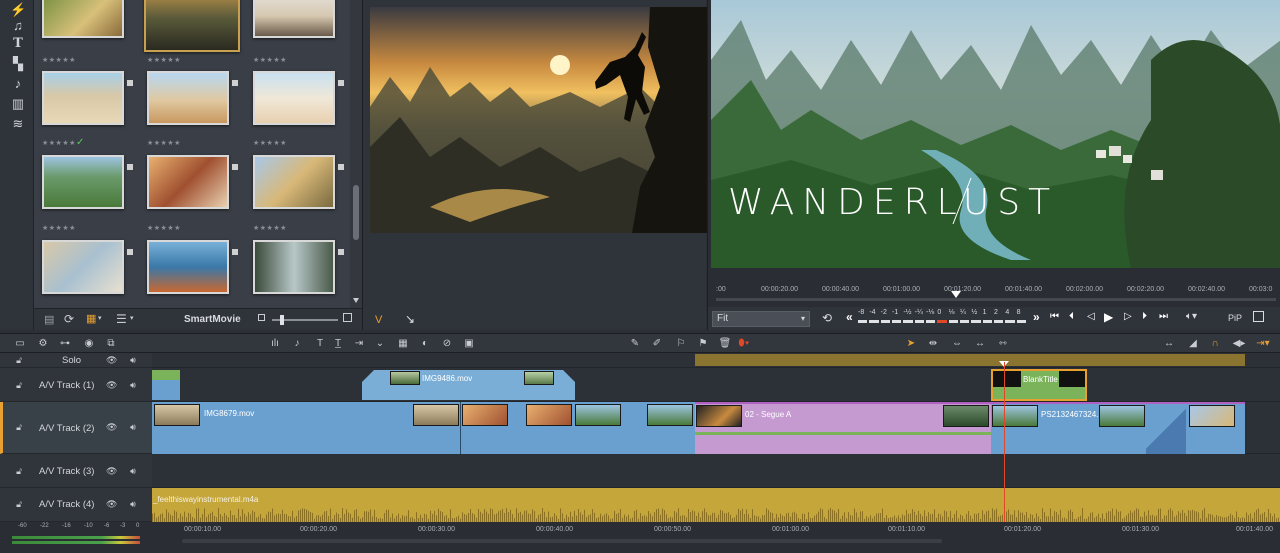 This screenshot has width=1280, height=553. I want to click on timeline-scrollbar, so click(562, 541).